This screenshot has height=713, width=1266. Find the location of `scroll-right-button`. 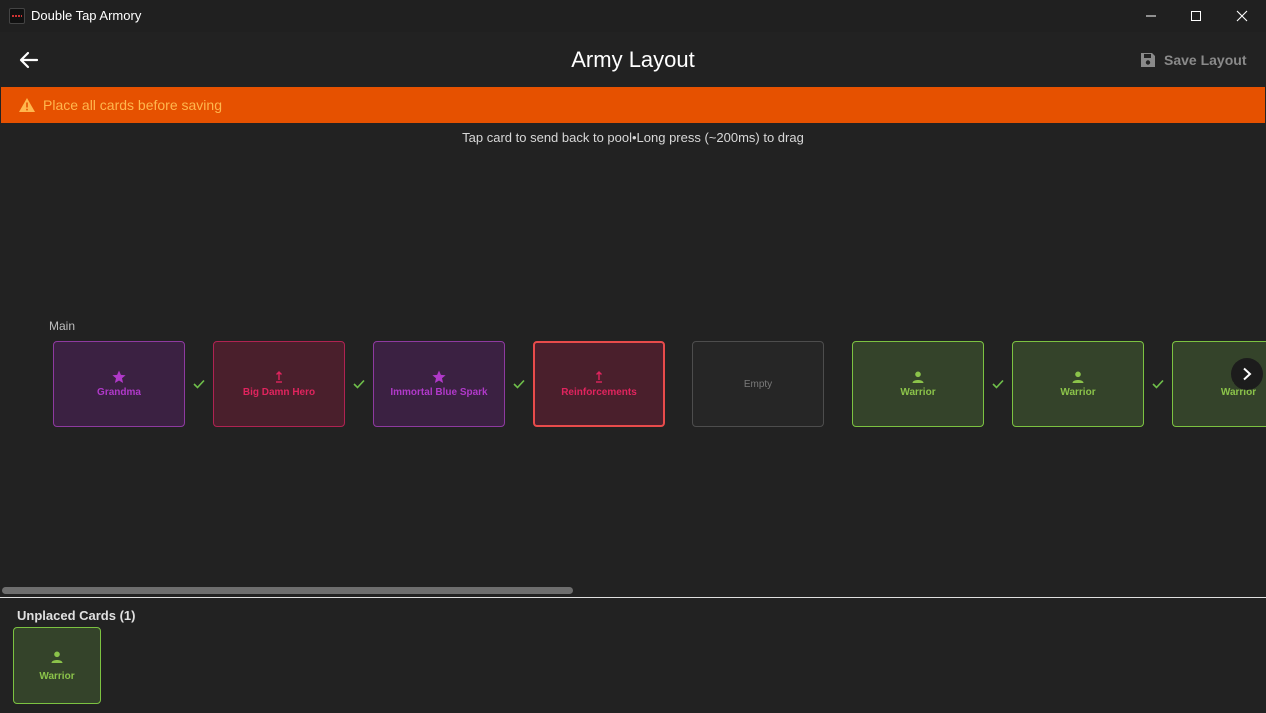

scroll-right-button is located at coordinates (1247, 374).